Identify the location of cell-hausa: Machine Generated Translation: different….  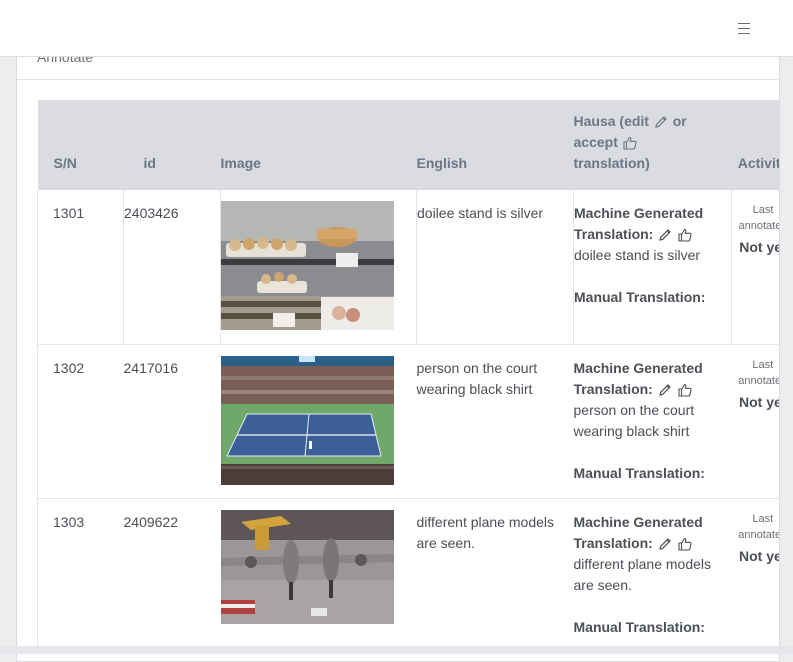
(652, 575).